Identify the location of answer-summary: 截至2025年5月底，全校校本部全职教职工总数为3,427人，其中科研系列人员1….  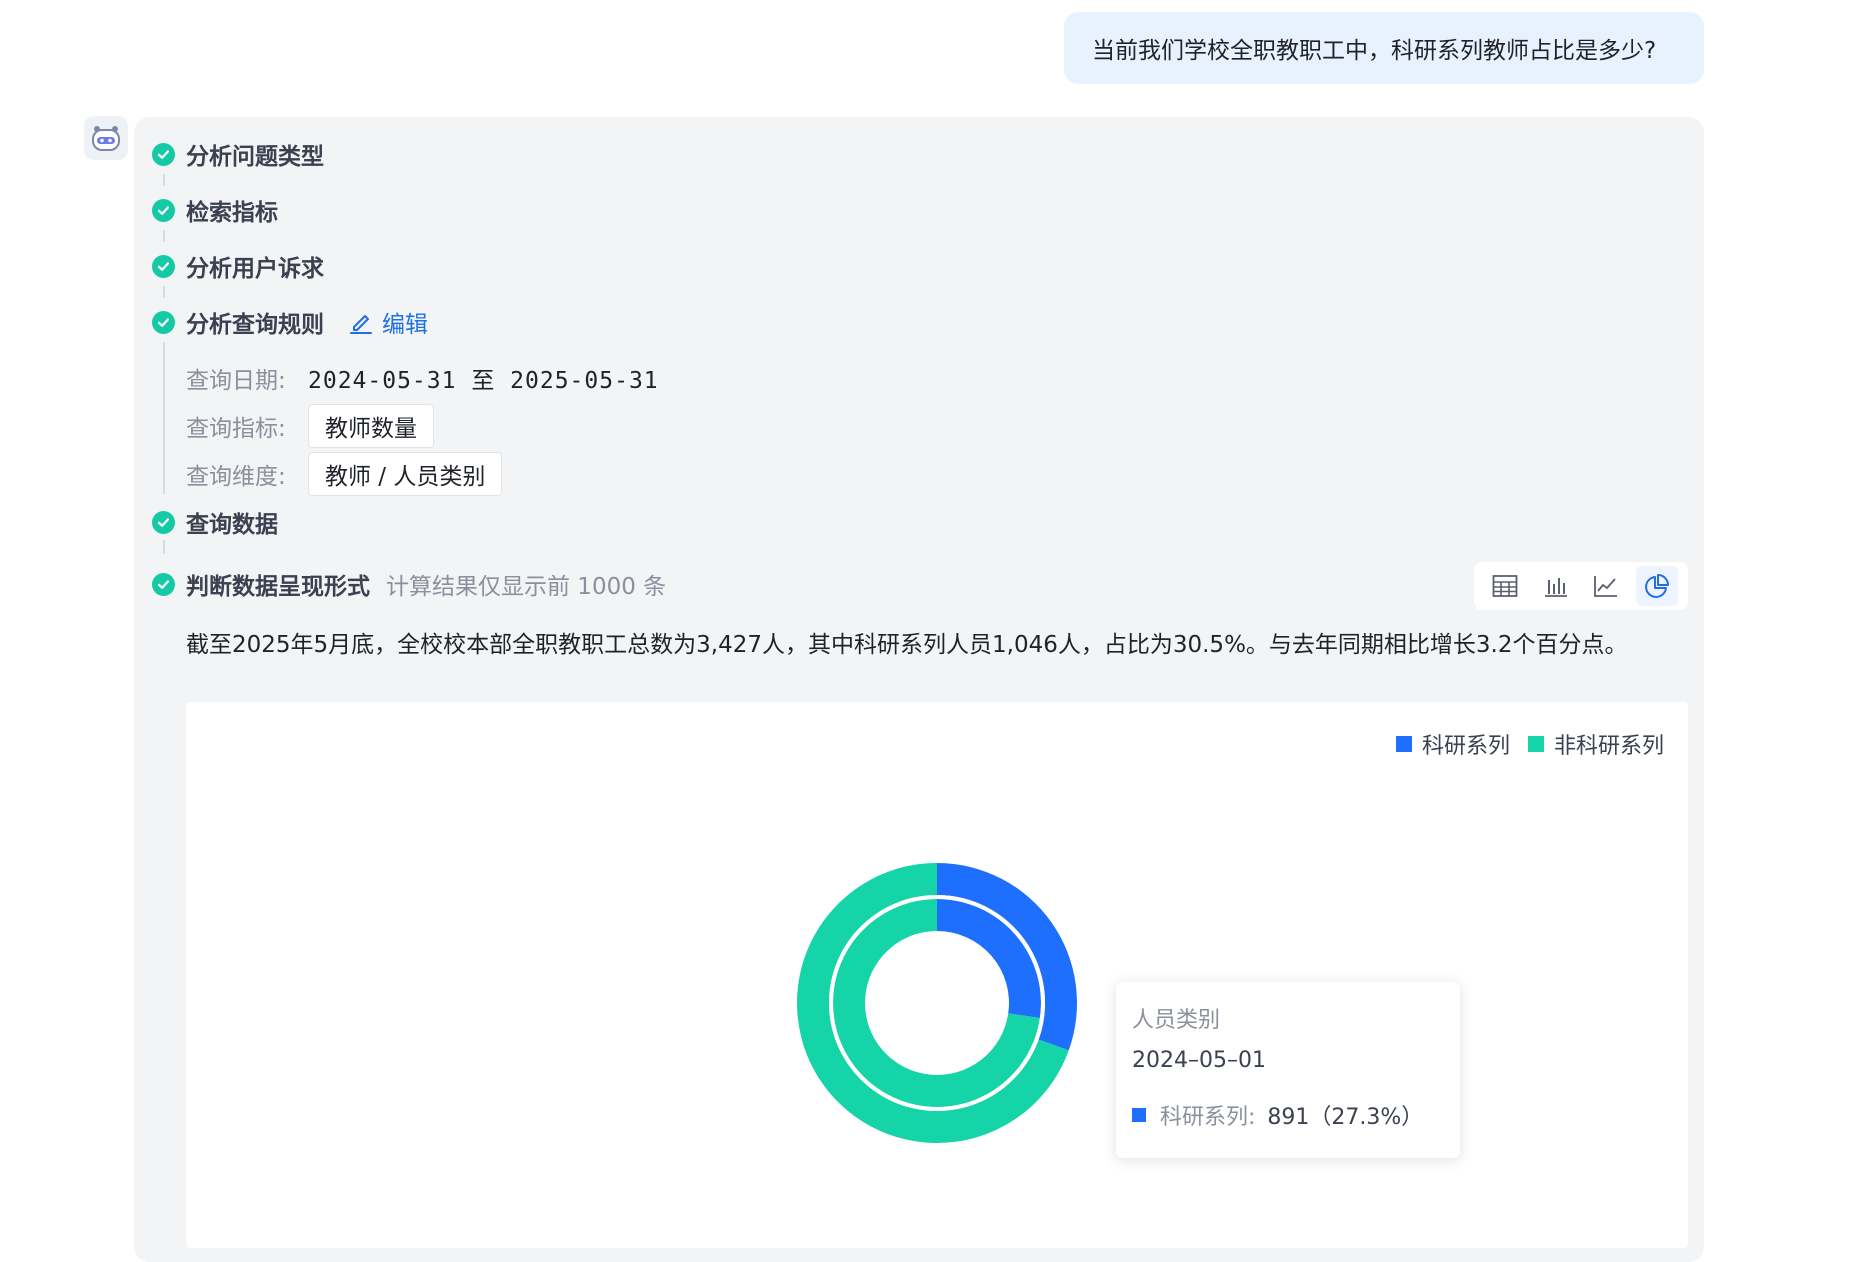
(907, 645).